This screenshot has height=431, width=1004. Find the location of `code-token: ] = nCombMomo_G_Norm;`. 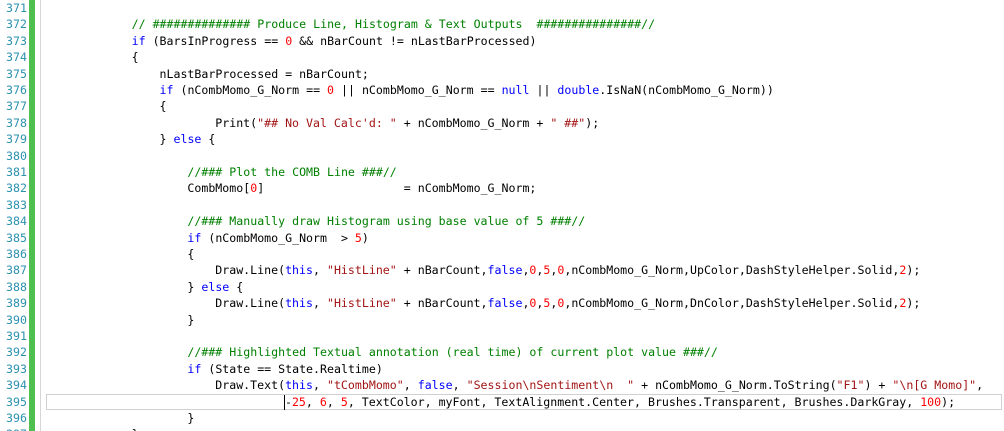

code-token: ] = nCombMomo_G_Norm; is located at coordinates (397, 188).